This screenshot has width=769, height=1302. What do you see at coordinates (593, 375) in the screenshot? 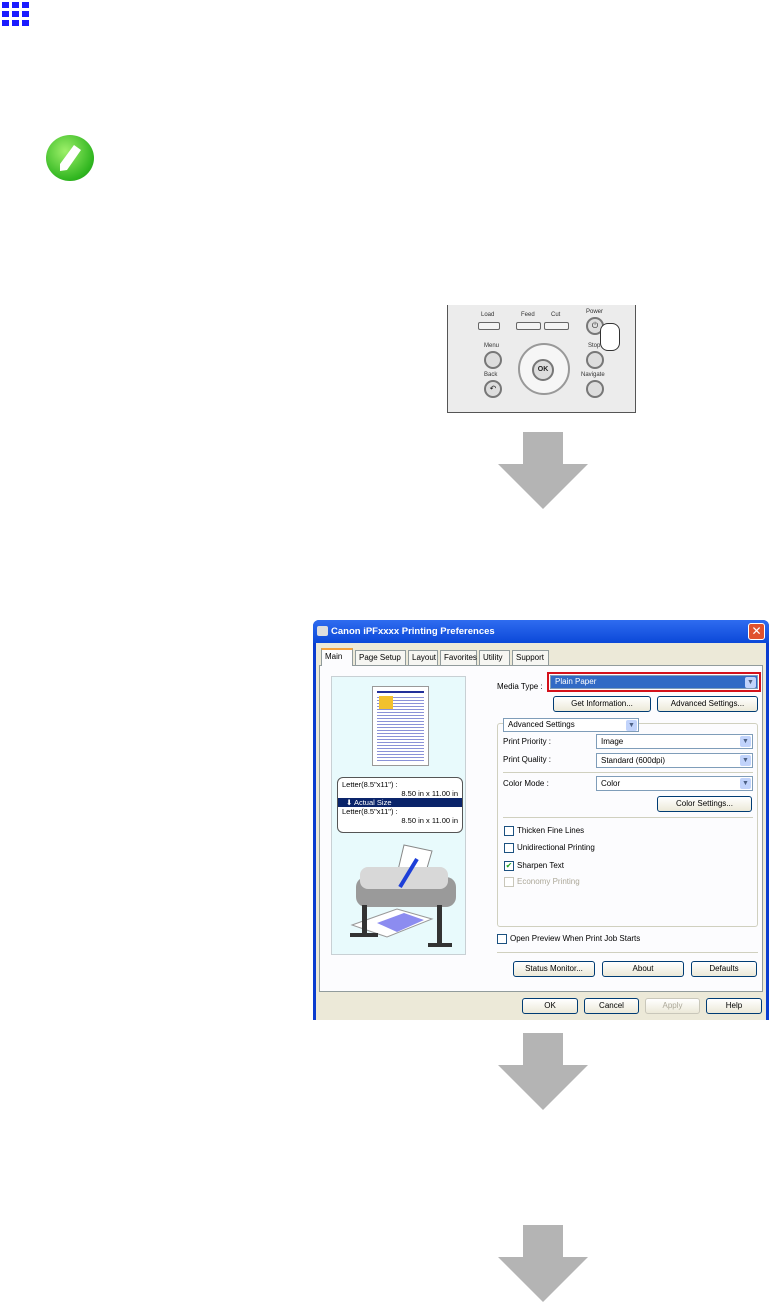
I see `navigate-label: Navigate` at bounding box center [593, 375].